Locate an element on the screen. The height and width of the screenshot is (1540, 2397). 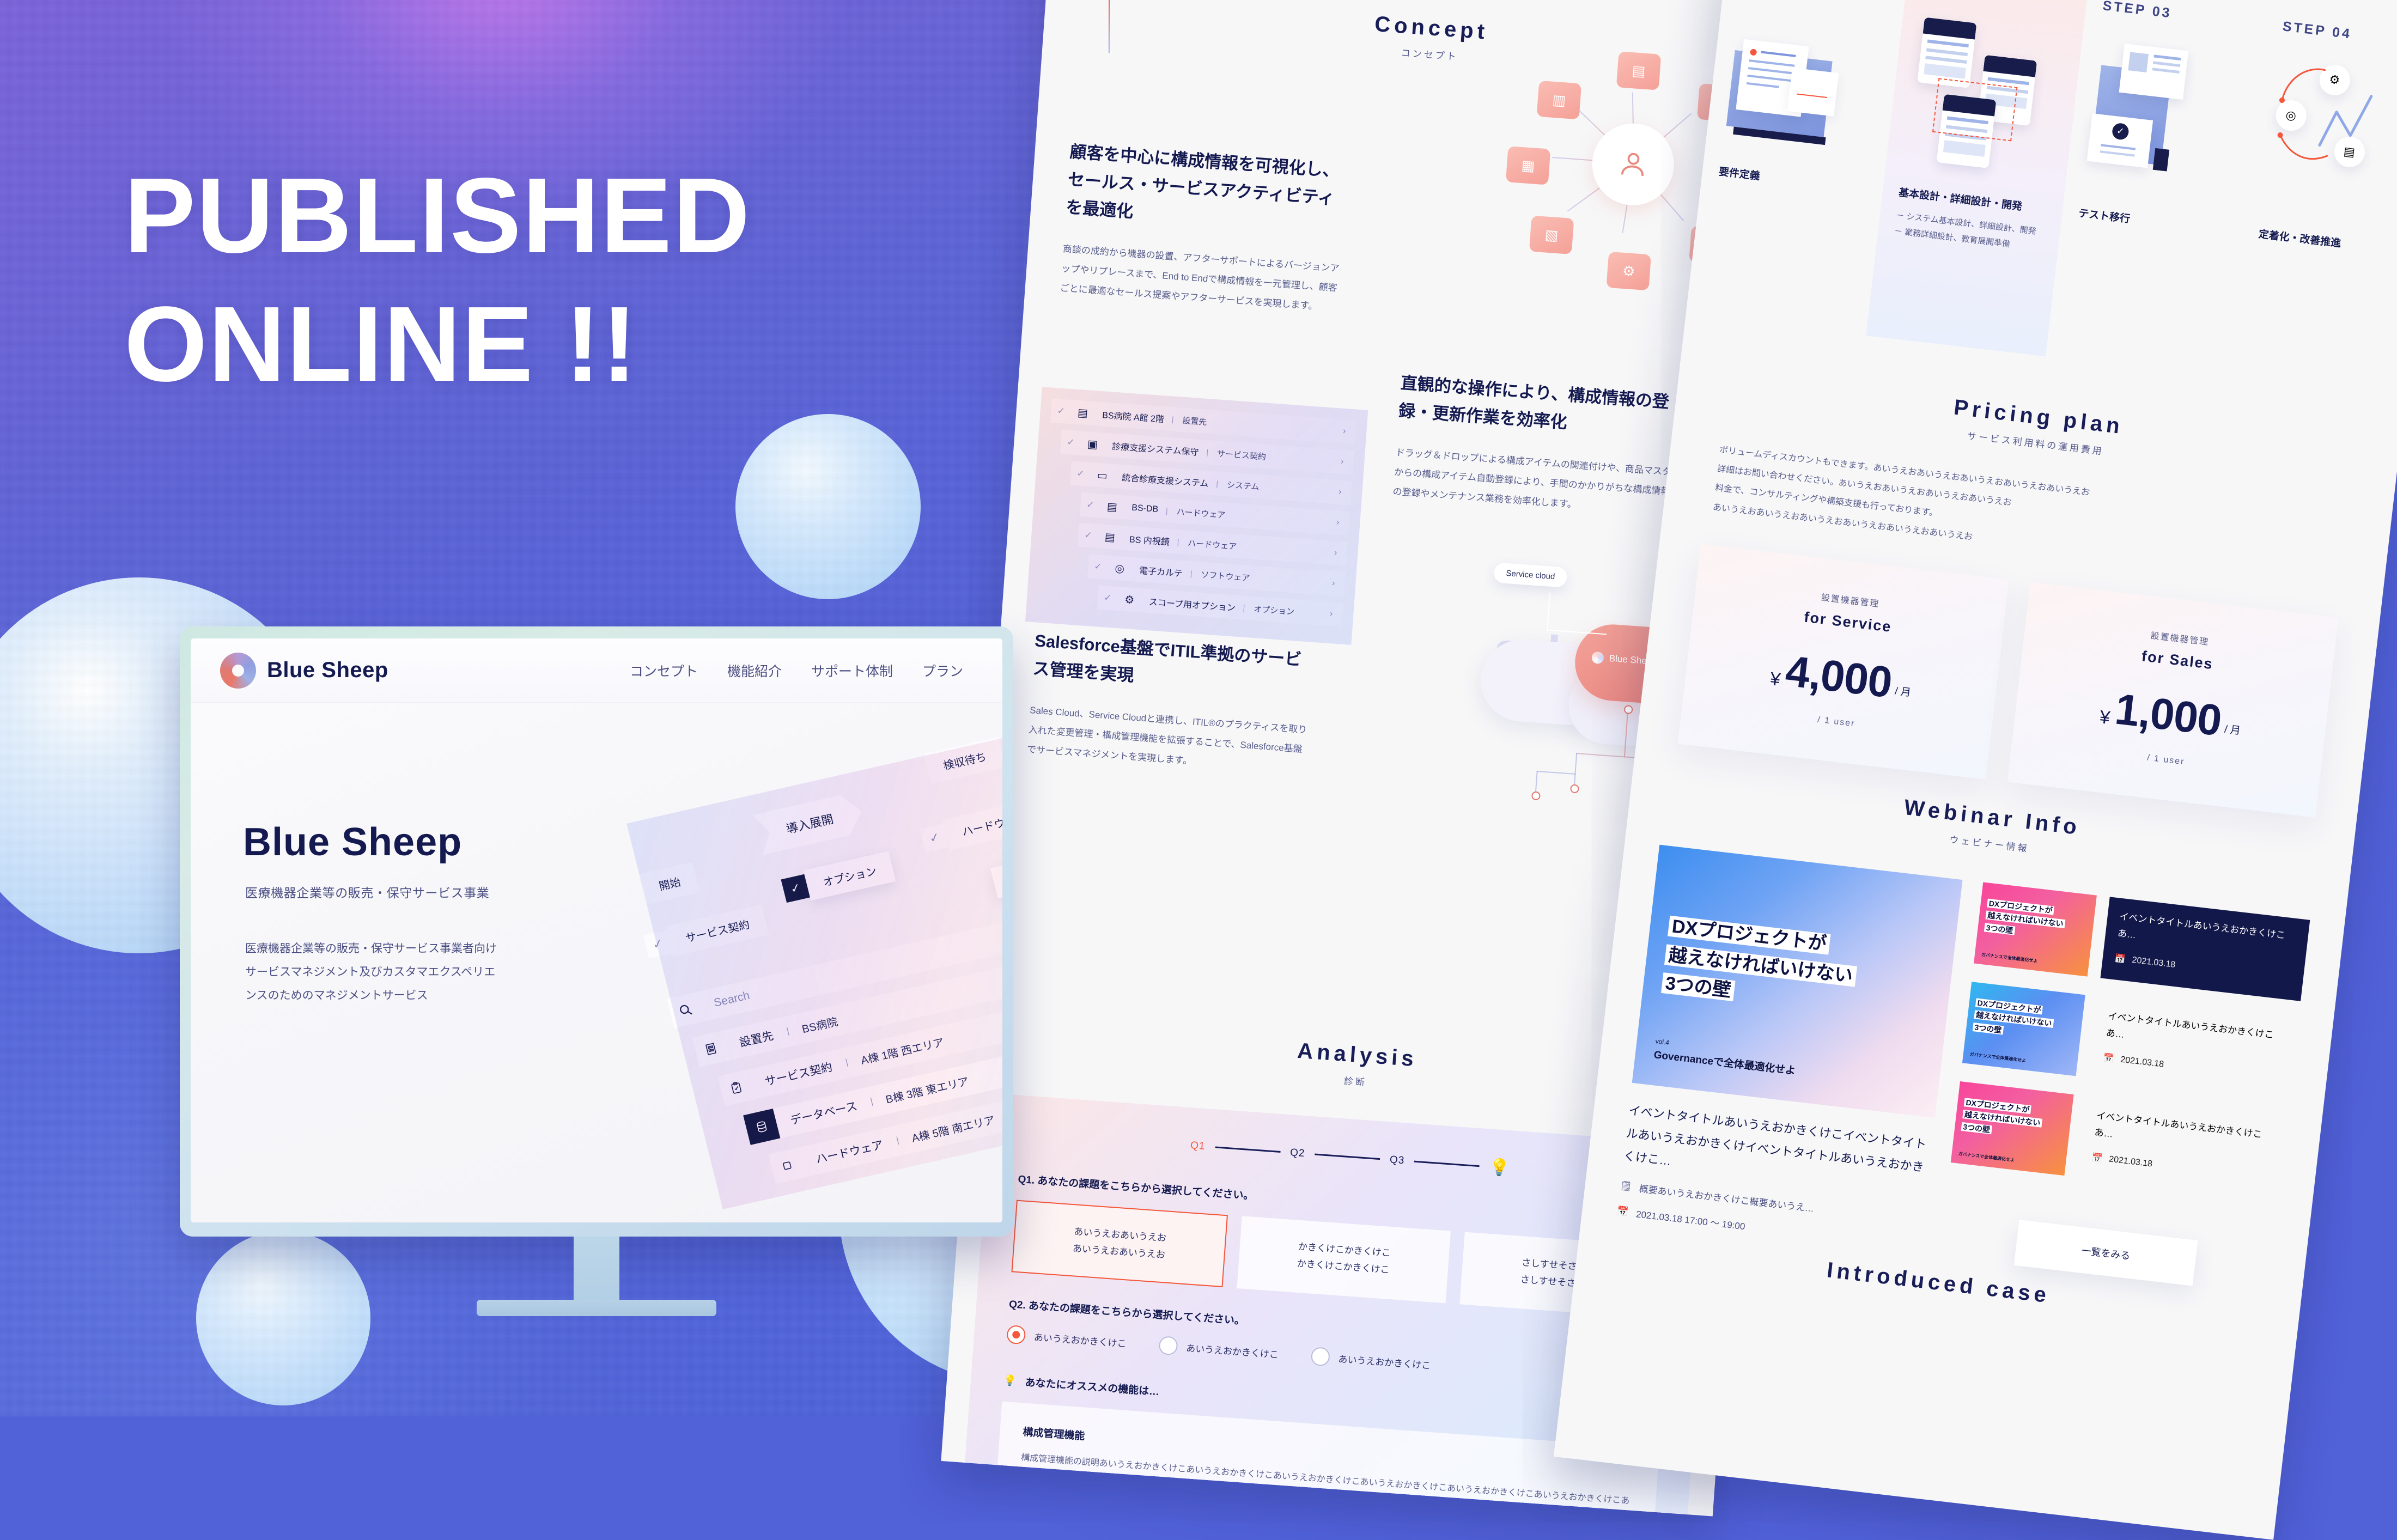
q2-option-0: あいうえおかきくけこ is located at coordinates (1066, 1338).